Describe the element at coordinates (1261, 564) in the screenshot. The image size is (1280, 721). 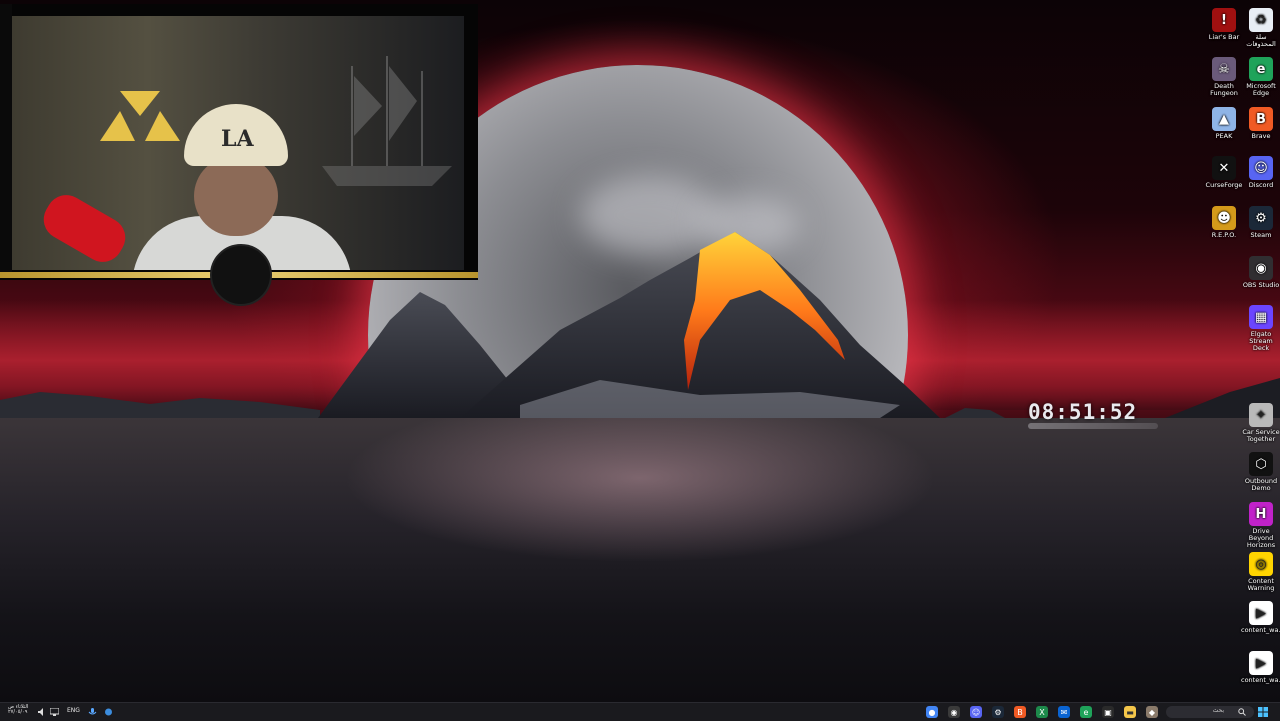
I see `content-warning-icon: ◎` at that location.